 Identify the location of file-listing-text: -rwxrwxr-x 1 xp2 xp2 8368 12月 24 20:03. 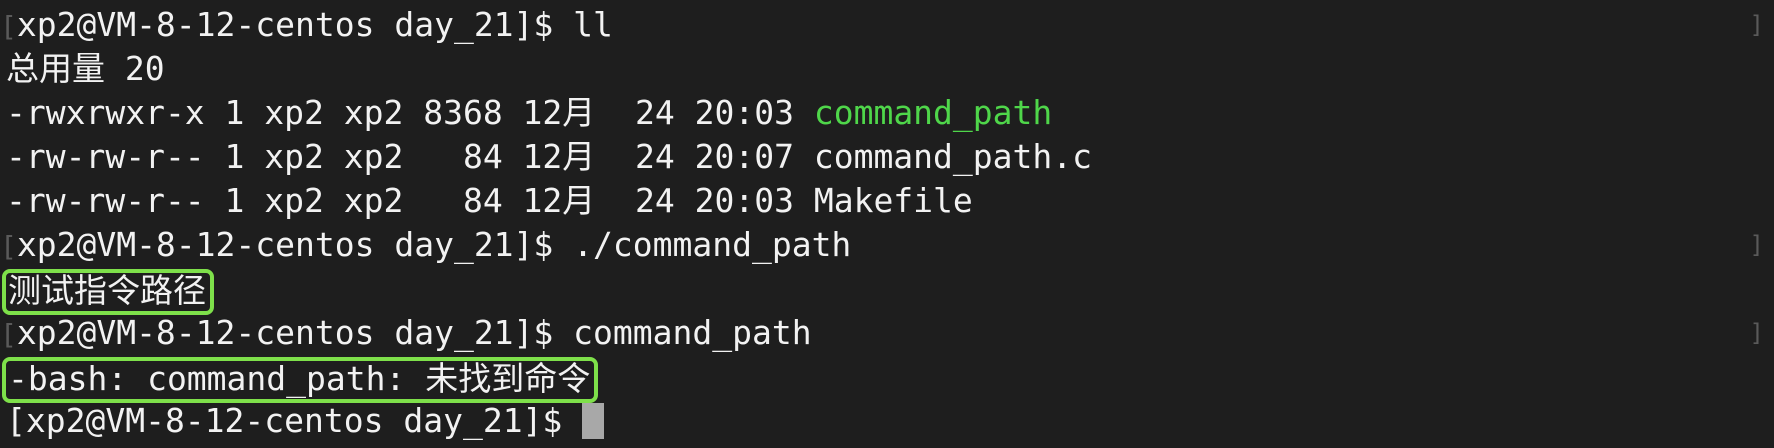
(410, 112).